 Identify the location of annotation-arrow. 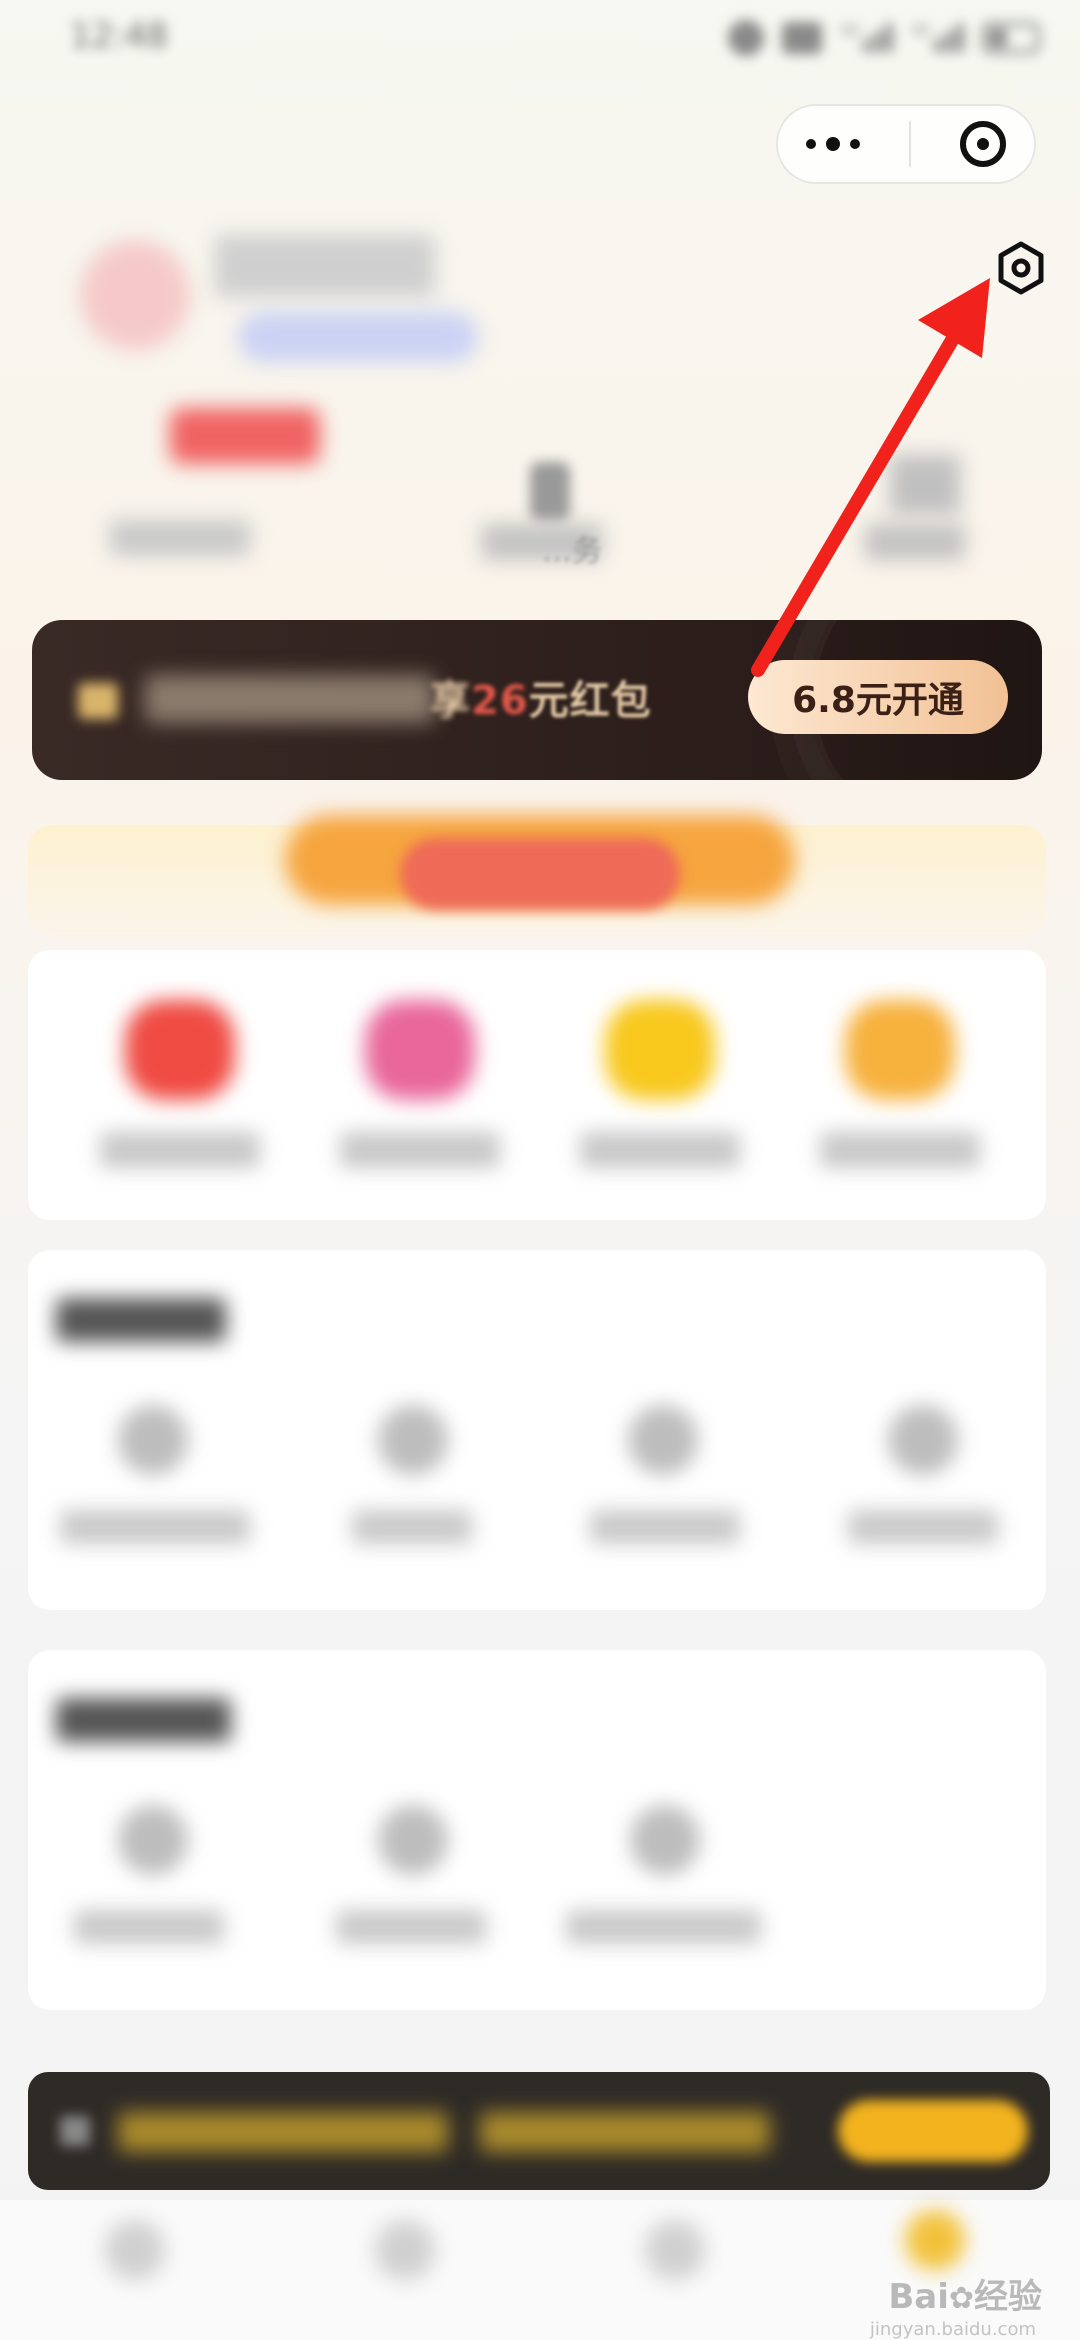
(870, 477).